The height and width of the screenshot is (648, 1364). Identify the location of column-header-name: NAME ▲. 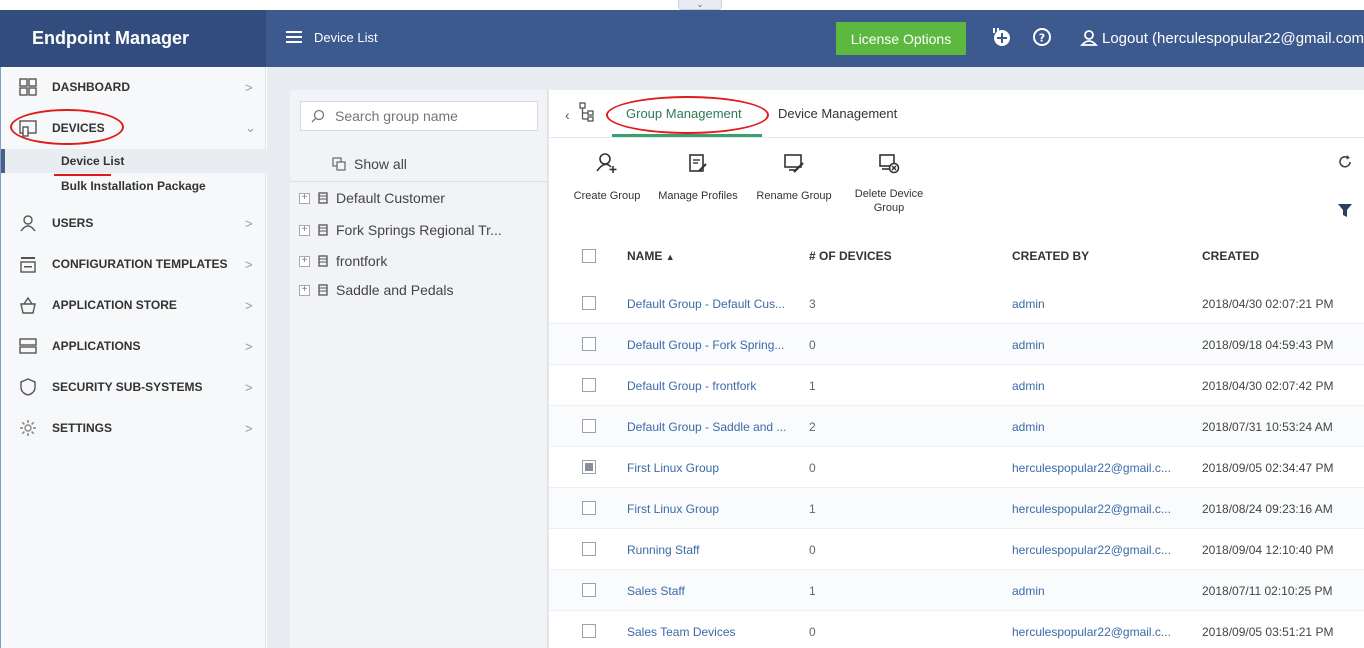
(651, 256).